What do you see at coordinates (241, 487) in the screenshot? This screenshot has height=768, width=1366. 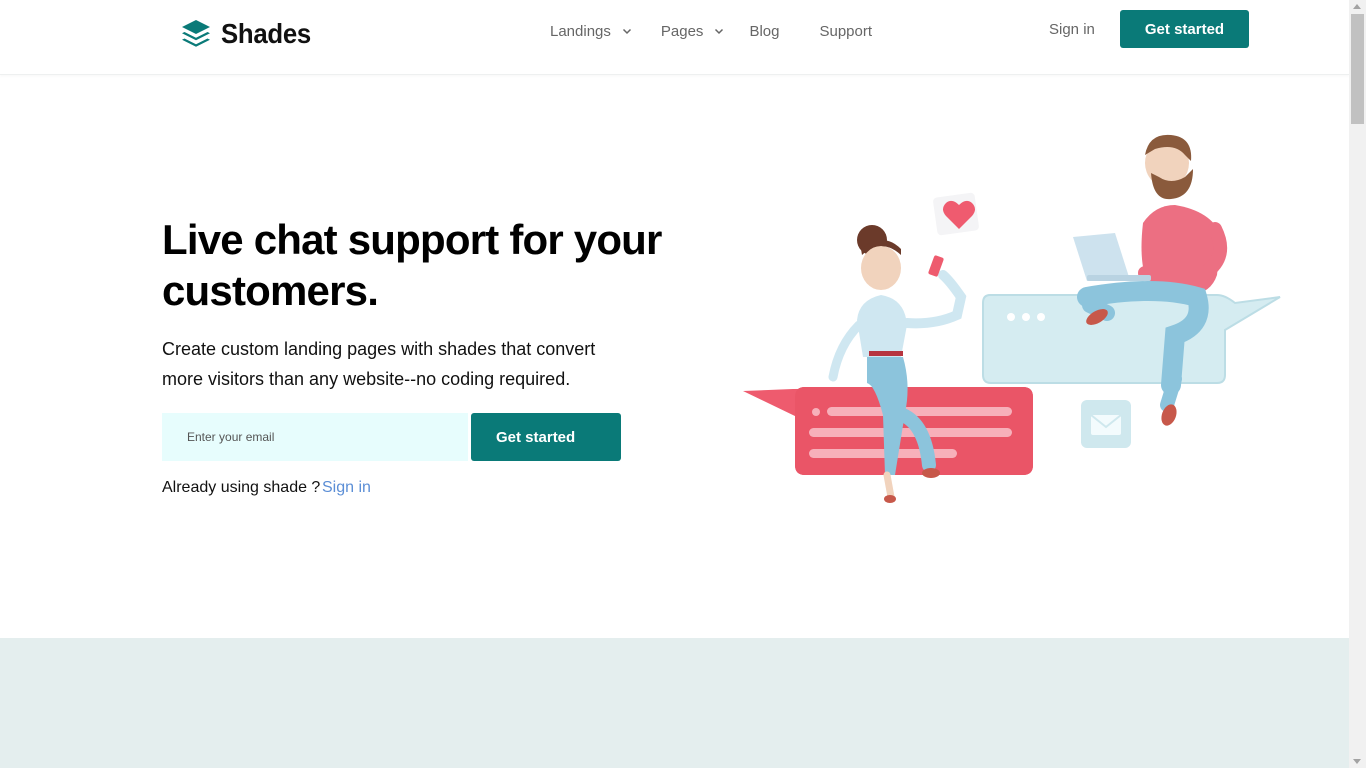 I see `already-using-text: Already using shade ?` at bounding box center [241, 487].